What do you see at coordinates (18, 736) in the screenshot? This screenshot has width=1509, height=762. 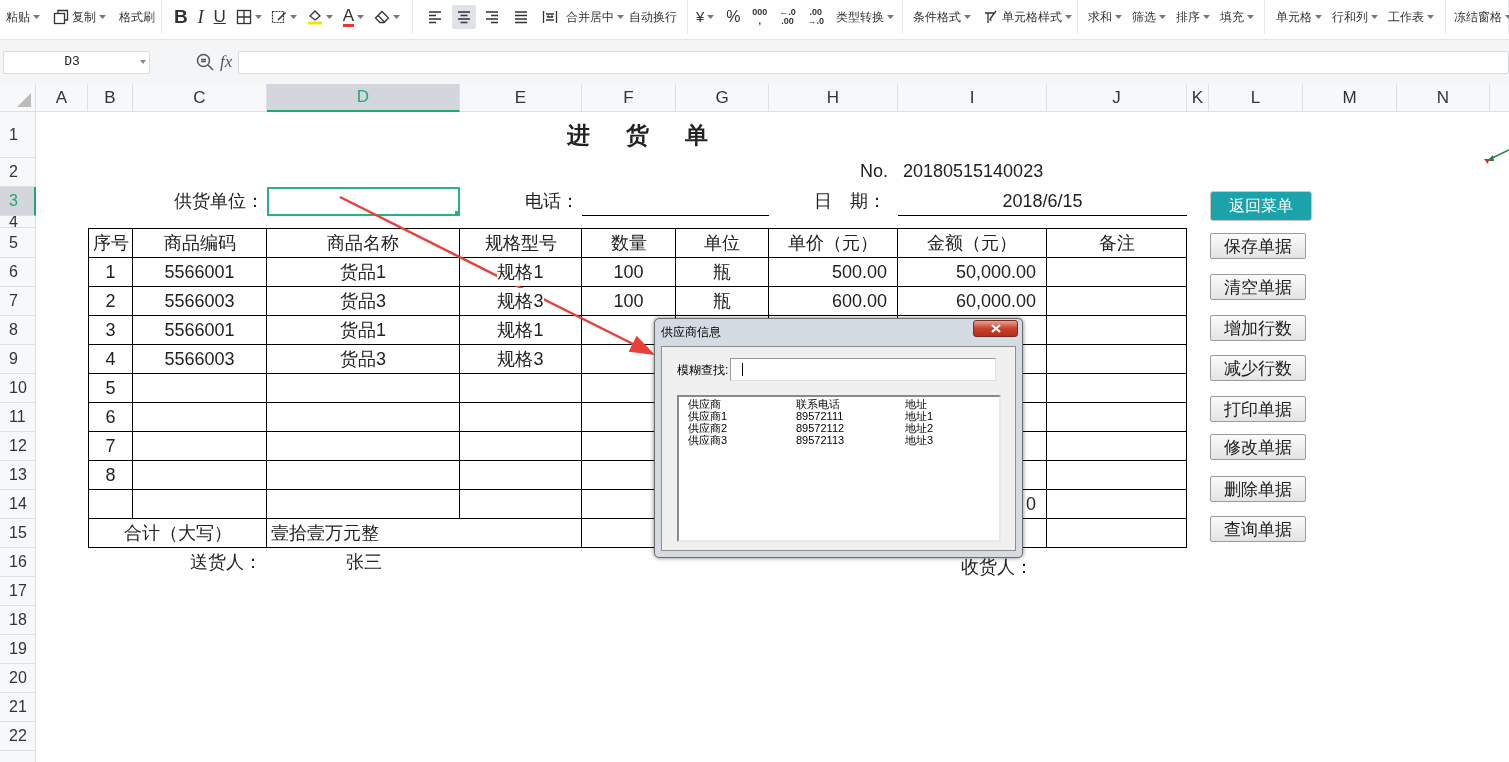 I see `row-header: 22` at bounding box center [18, 736].